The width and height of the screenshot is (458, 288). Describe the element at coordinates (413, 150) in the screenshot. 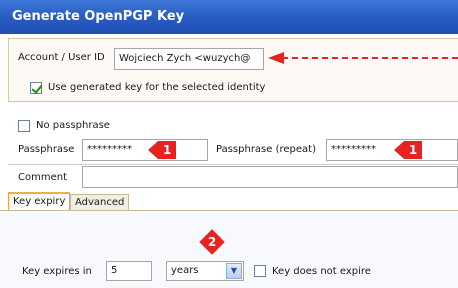

I see `annotation-badge-1b: 1` at that location.